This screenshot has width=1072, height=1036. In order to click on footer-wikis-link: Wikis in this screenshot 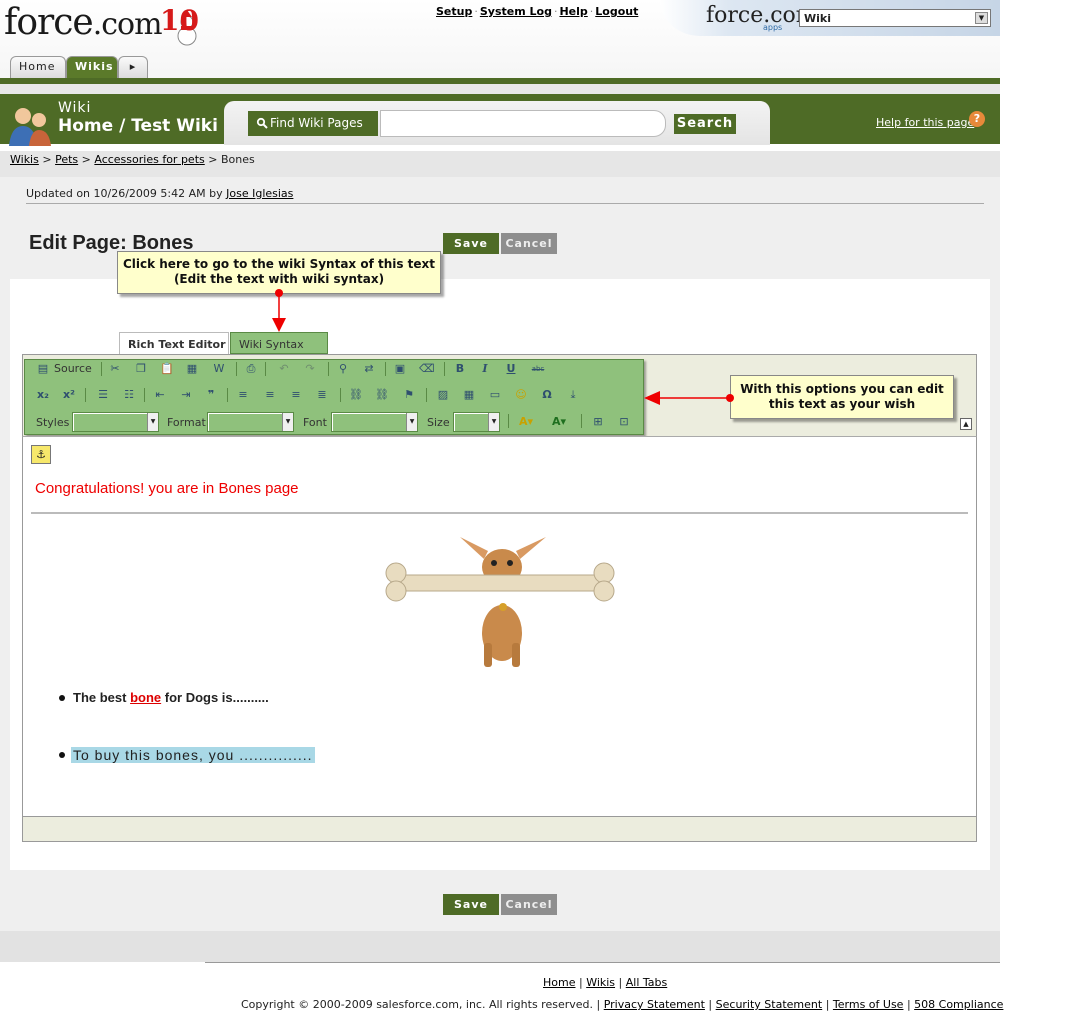, I will do `click(600, 982)`.